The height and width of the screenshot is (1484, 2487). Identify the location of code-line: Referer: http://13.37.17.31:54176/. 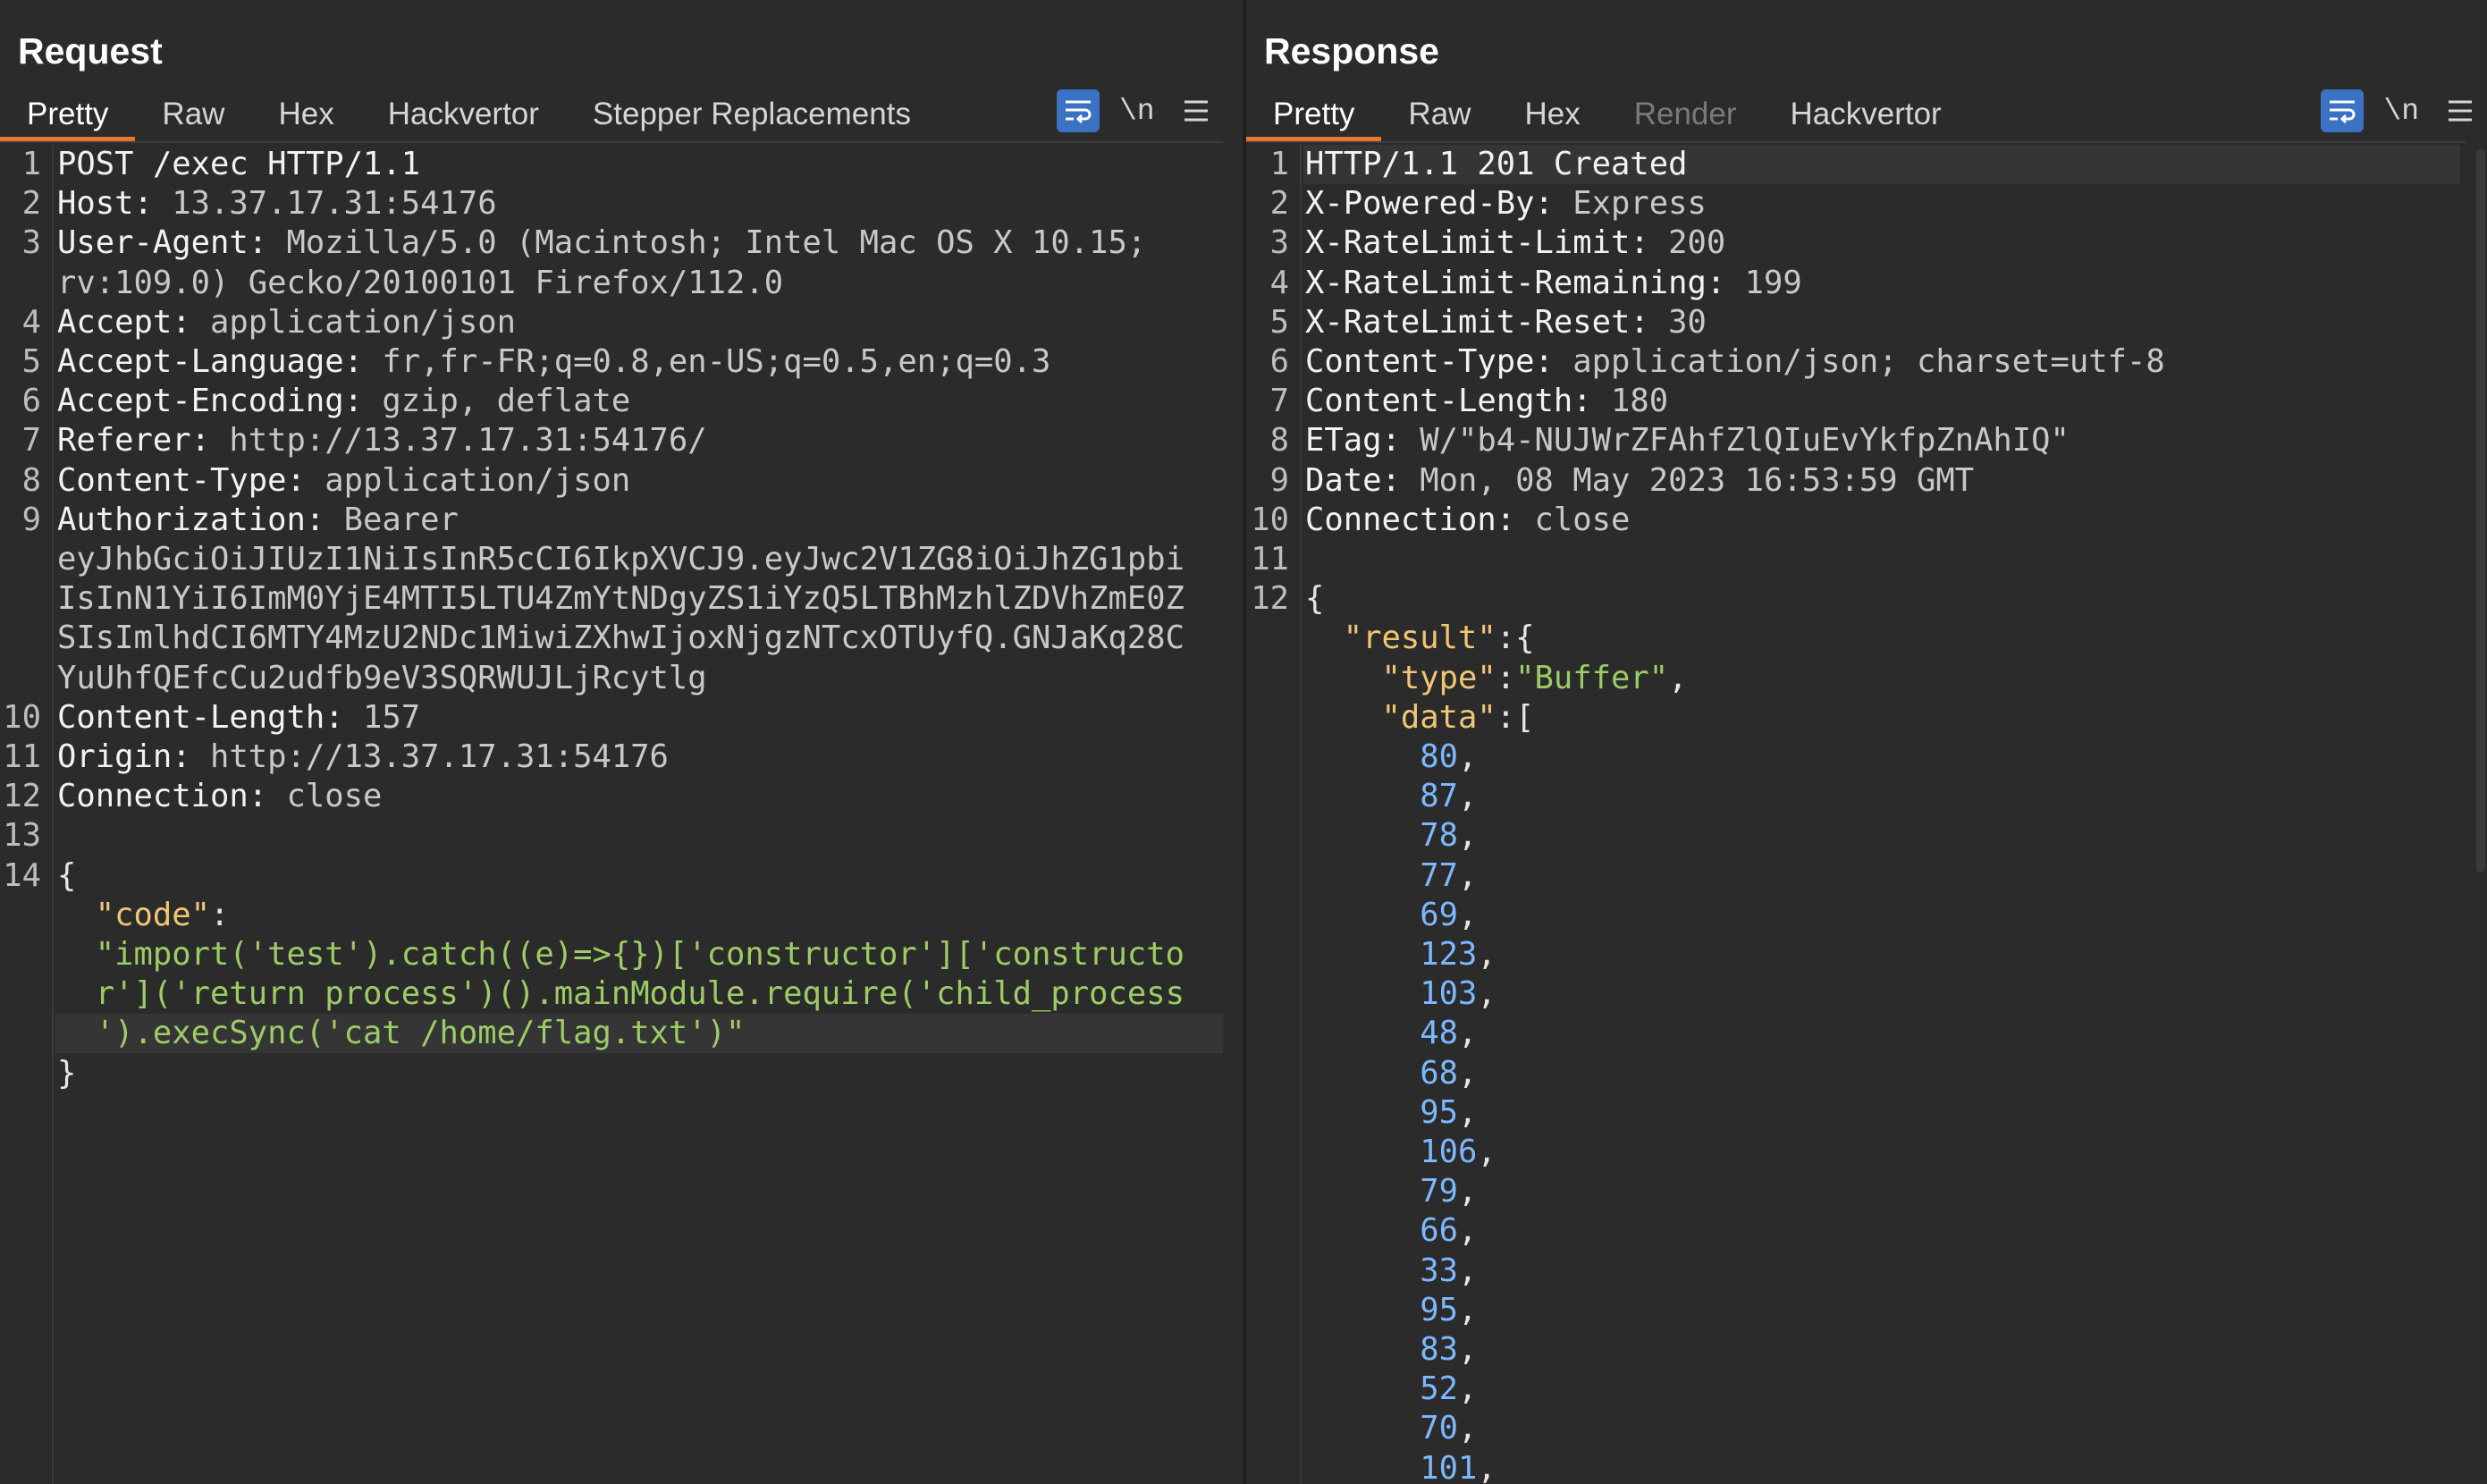
(382, 440).